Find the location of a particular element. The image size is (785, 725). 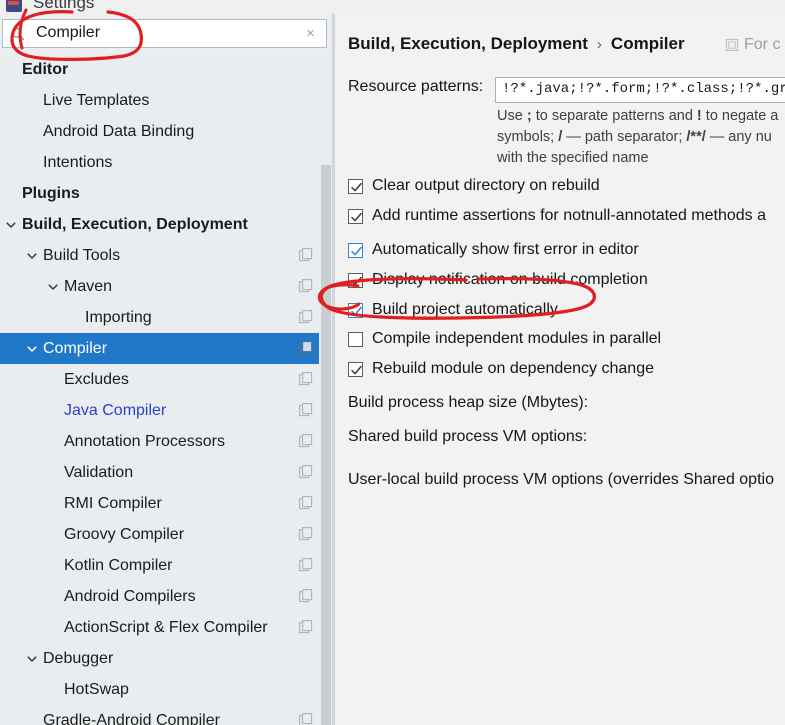

window-title: Settings is located at coordinates (64, 6).